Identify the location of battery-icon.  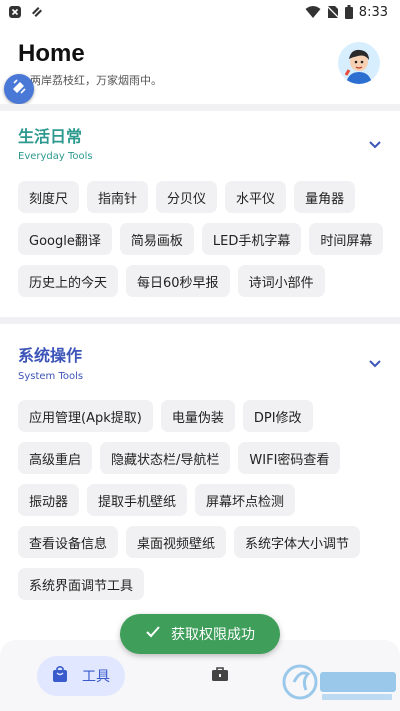
(348, 12).